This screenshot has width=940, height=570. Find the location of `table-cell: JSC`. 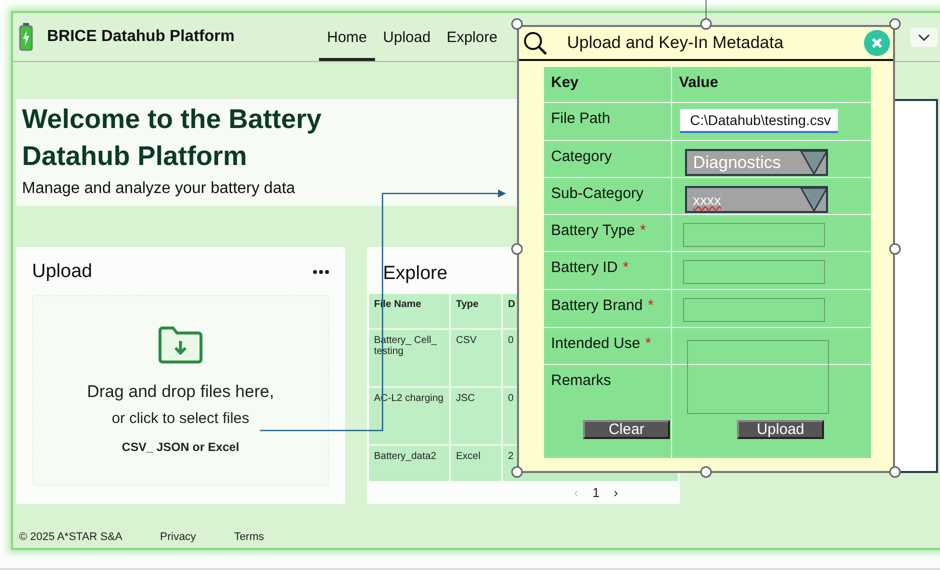

table-cell: JSC is located at coordinates (476, 416).